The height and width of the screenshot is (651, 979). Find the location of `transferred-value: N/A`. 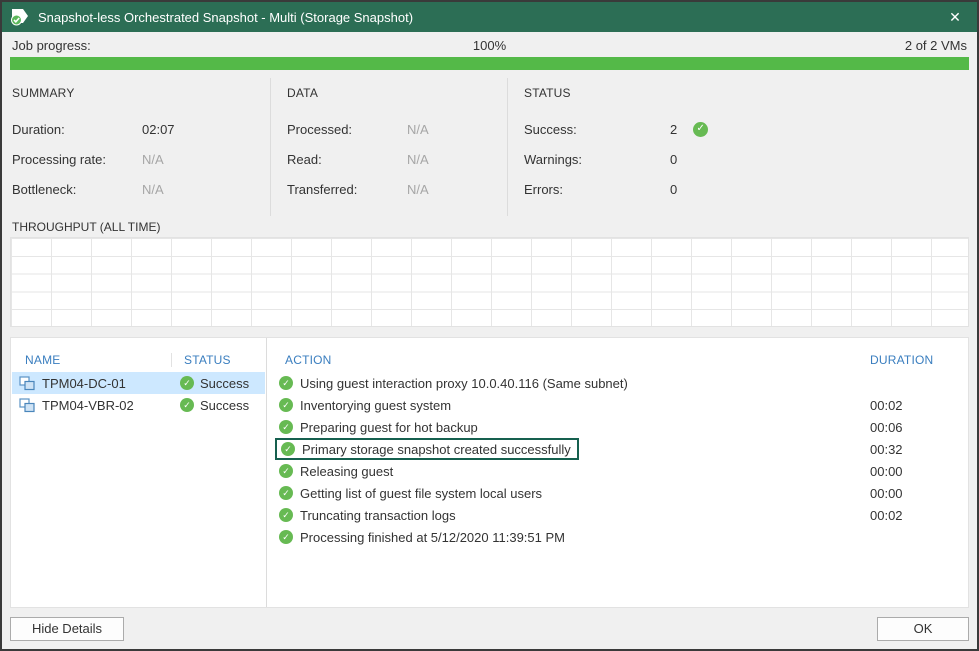

transferred-value: N/A is located at coordinates (418, 189).